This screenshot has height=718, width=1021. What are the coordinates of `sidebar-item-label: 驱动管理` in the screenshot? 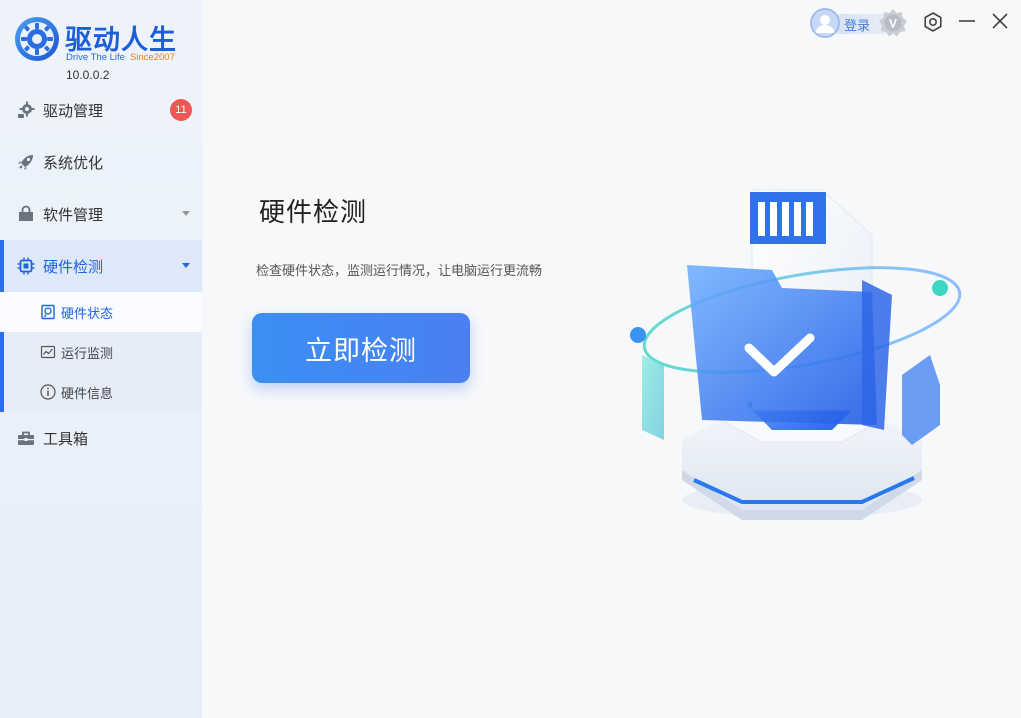 It's located at (73, 110).